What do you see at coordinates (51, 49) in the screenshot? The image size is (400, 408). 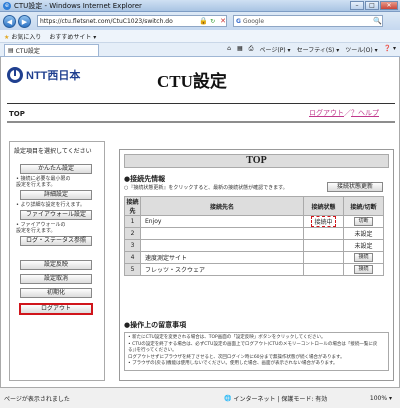 I see `tab-ctu: ▤ CTU設定` at bounding box center [51, 49].